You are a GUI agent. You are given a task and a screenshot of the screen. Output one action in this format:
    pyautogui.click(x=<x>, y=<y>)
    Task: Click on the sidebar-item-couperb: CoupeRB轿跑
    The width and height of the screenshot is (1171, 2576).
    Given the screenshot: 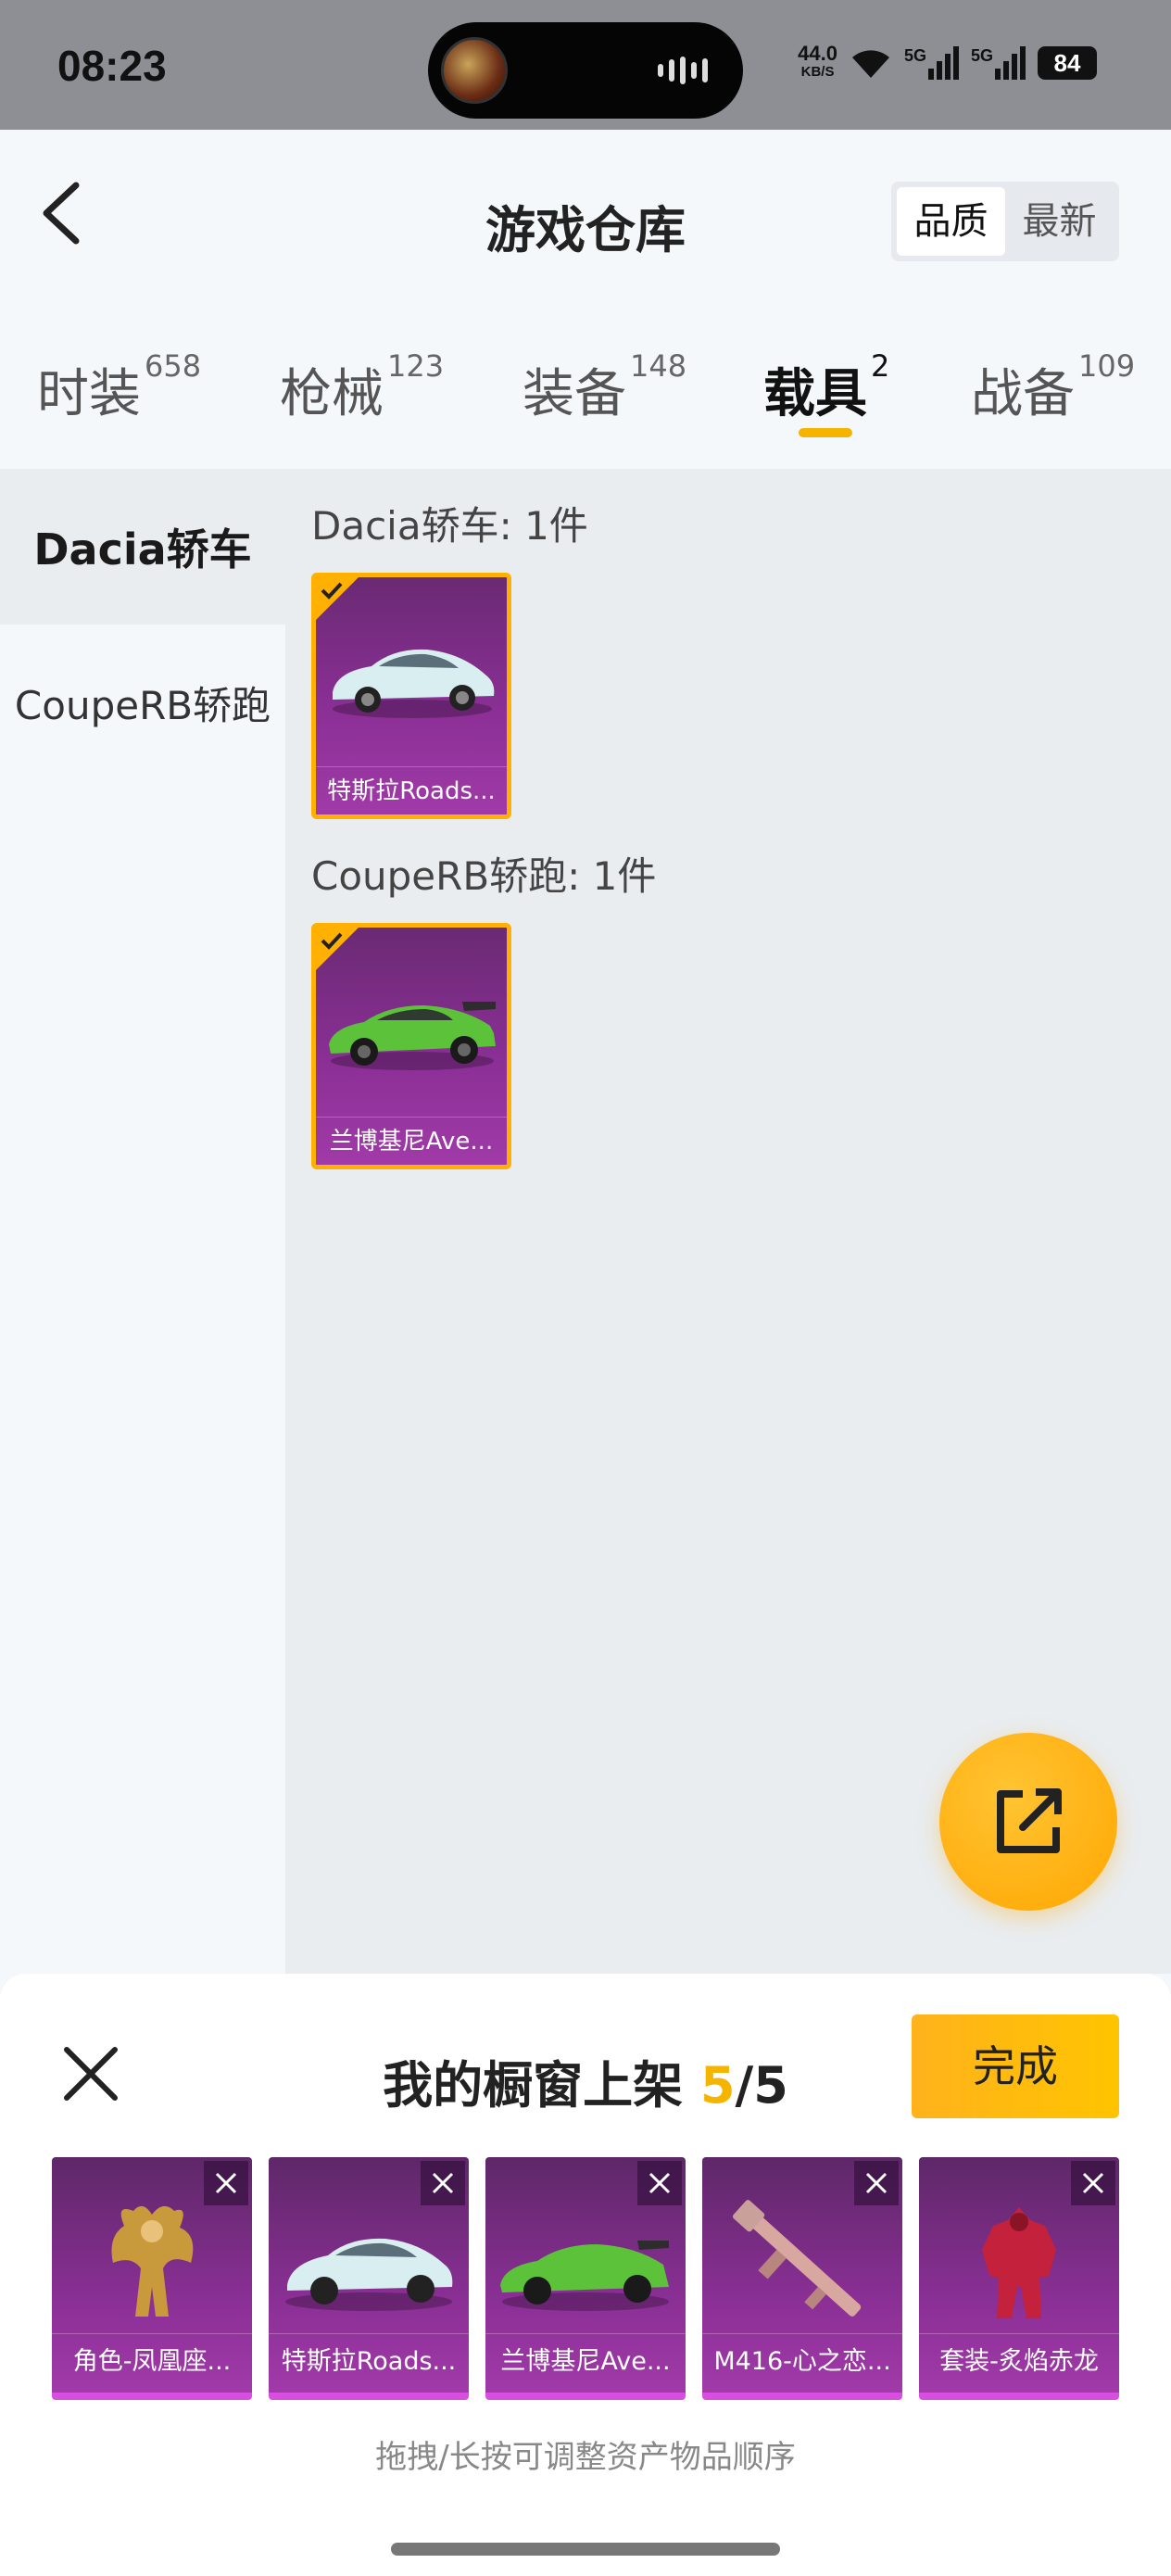 What is the action you would take?
    pyautogui.click(x=142, y=702)
    